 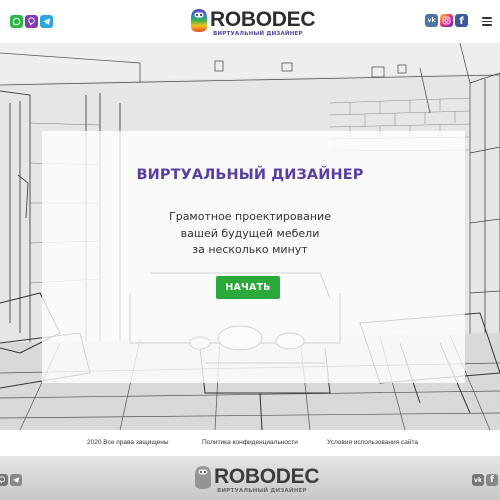 I want to click on brand-logo: ROBODEC ВИРТУАЛЬНЫЙ ДИЗАЙНЕР, so click(x=253, y=23).